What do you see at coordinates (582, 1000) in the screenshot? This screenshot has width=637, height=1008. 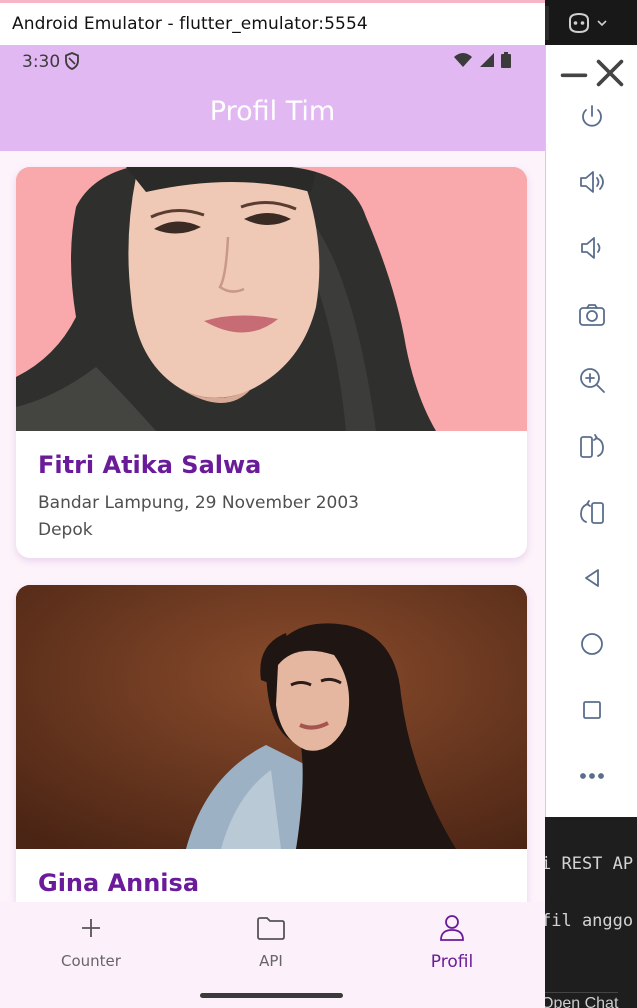 I see `open-chat-label: Open Chat` at bounding box center [582, 1000].